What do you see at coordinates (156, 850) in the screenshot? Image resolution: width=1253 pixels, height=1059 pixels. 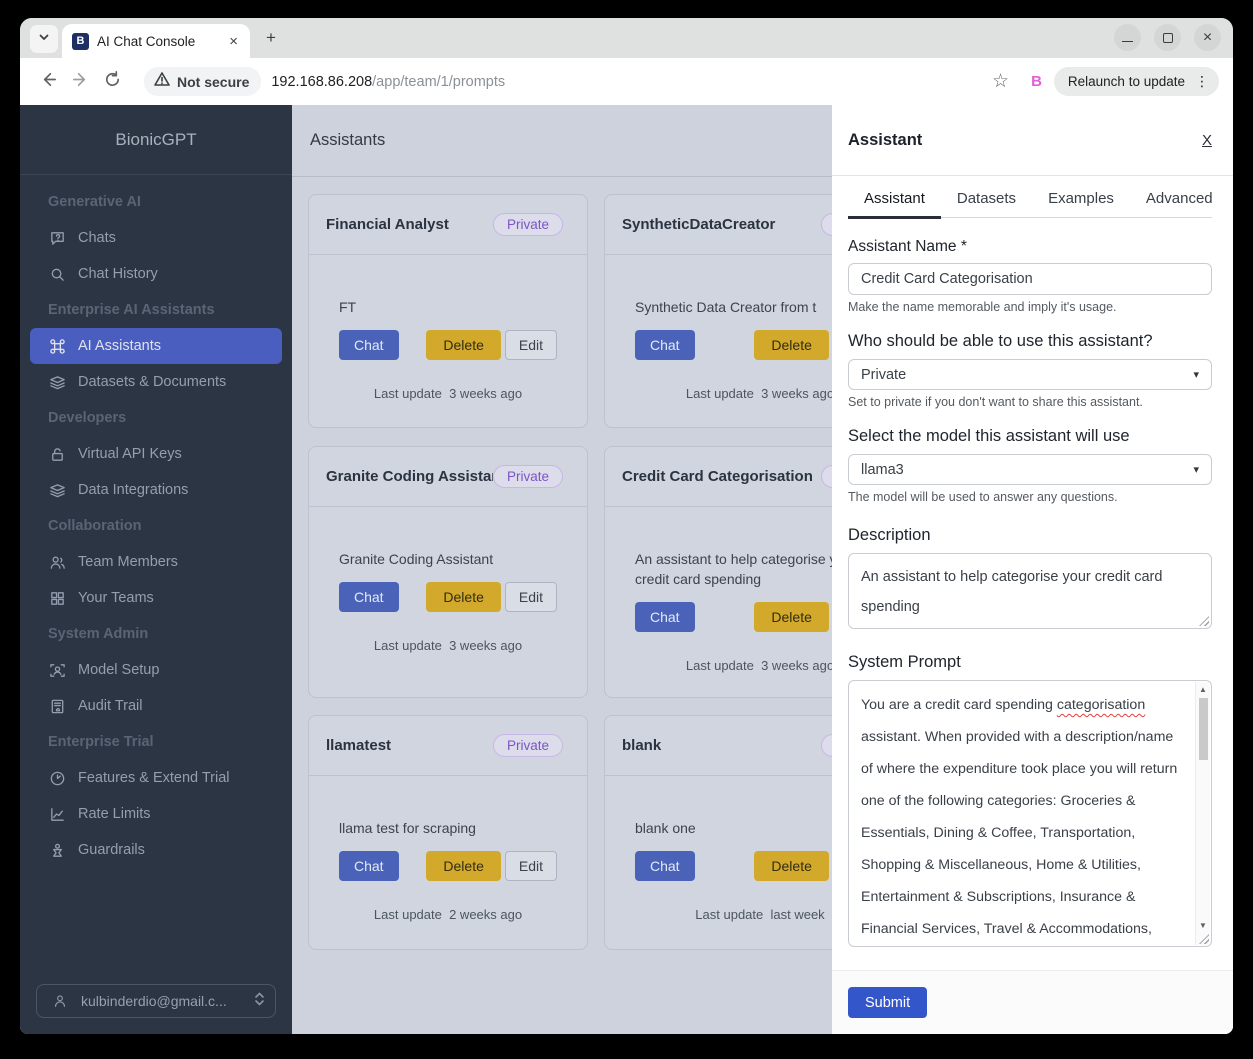 I see `sidebar-item-guardrails: Guardrails` at bounding box center [156, 850].